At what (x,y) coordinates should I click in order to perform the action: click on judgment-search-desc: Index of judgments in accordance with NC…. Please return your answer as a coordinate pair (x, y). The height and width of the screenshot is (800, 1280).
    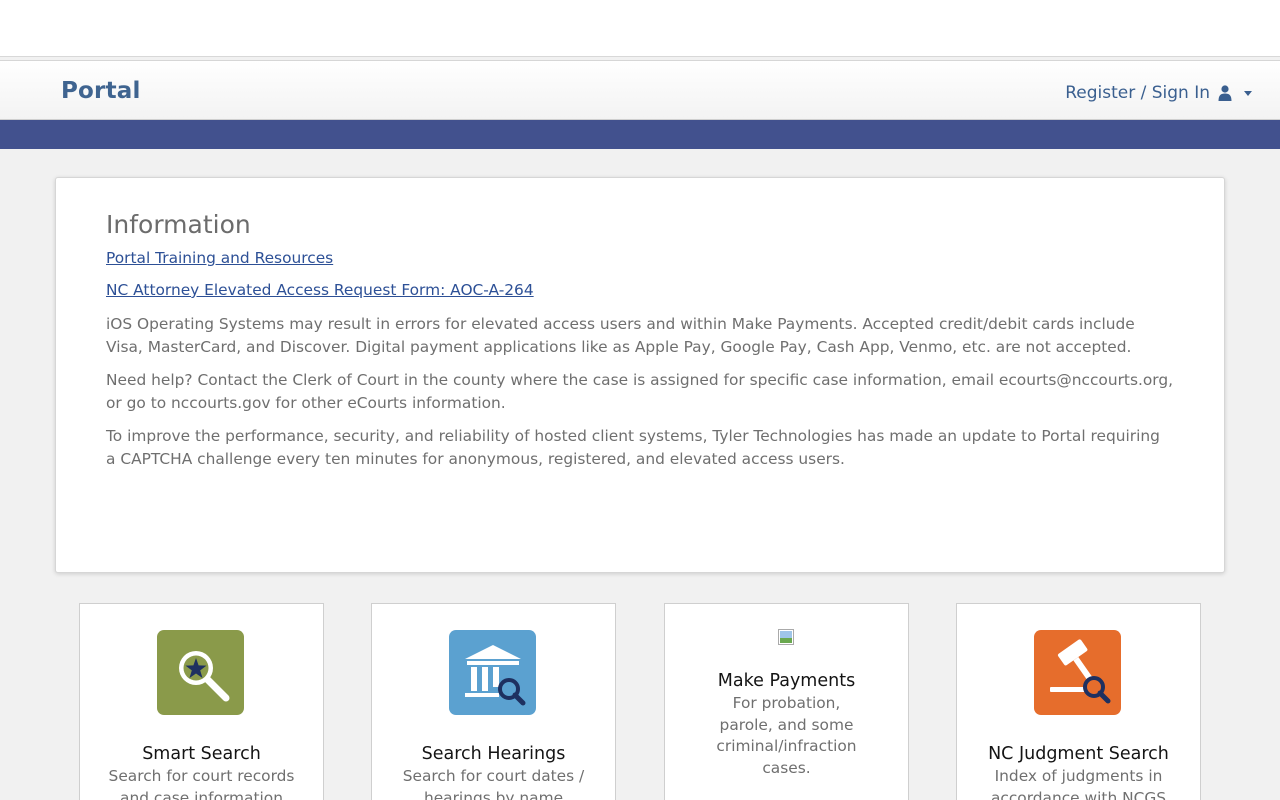
    Looking at the image, I should click on (1078, 783).